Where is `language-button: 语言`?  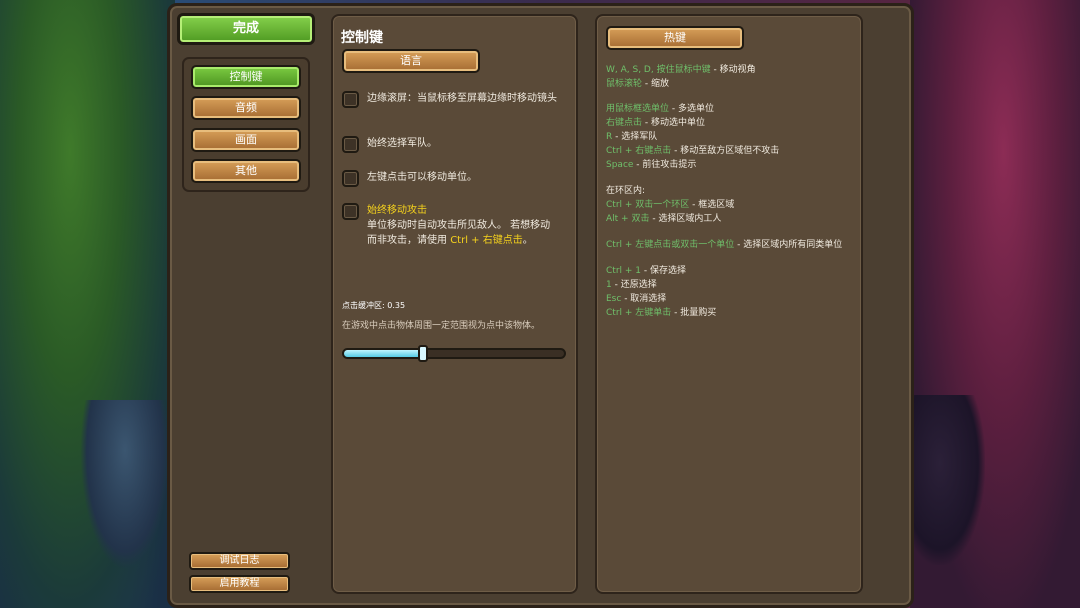
language-button: 语言 is located at coordinates (411, 61).